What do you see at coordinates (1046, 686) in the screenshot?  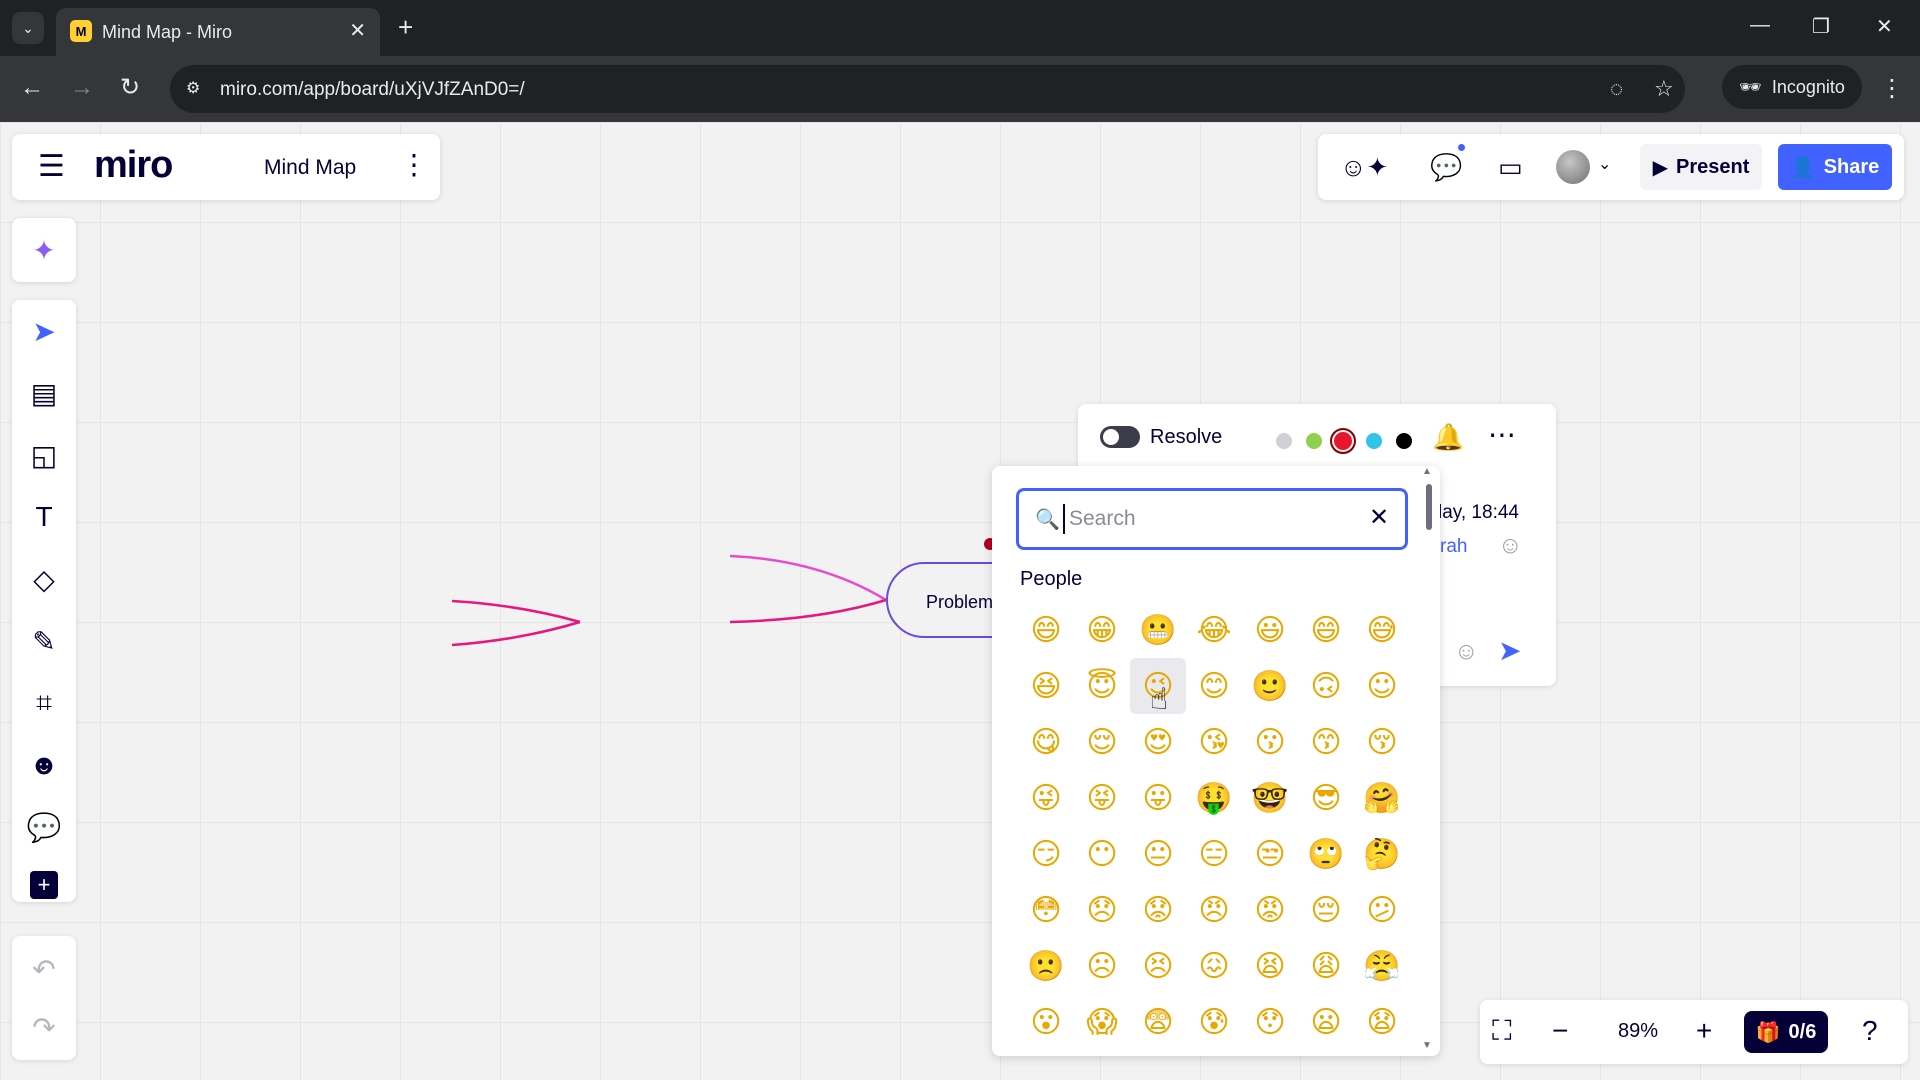 I see `emoji-item: 😆` at bounding box center [1046, 686].